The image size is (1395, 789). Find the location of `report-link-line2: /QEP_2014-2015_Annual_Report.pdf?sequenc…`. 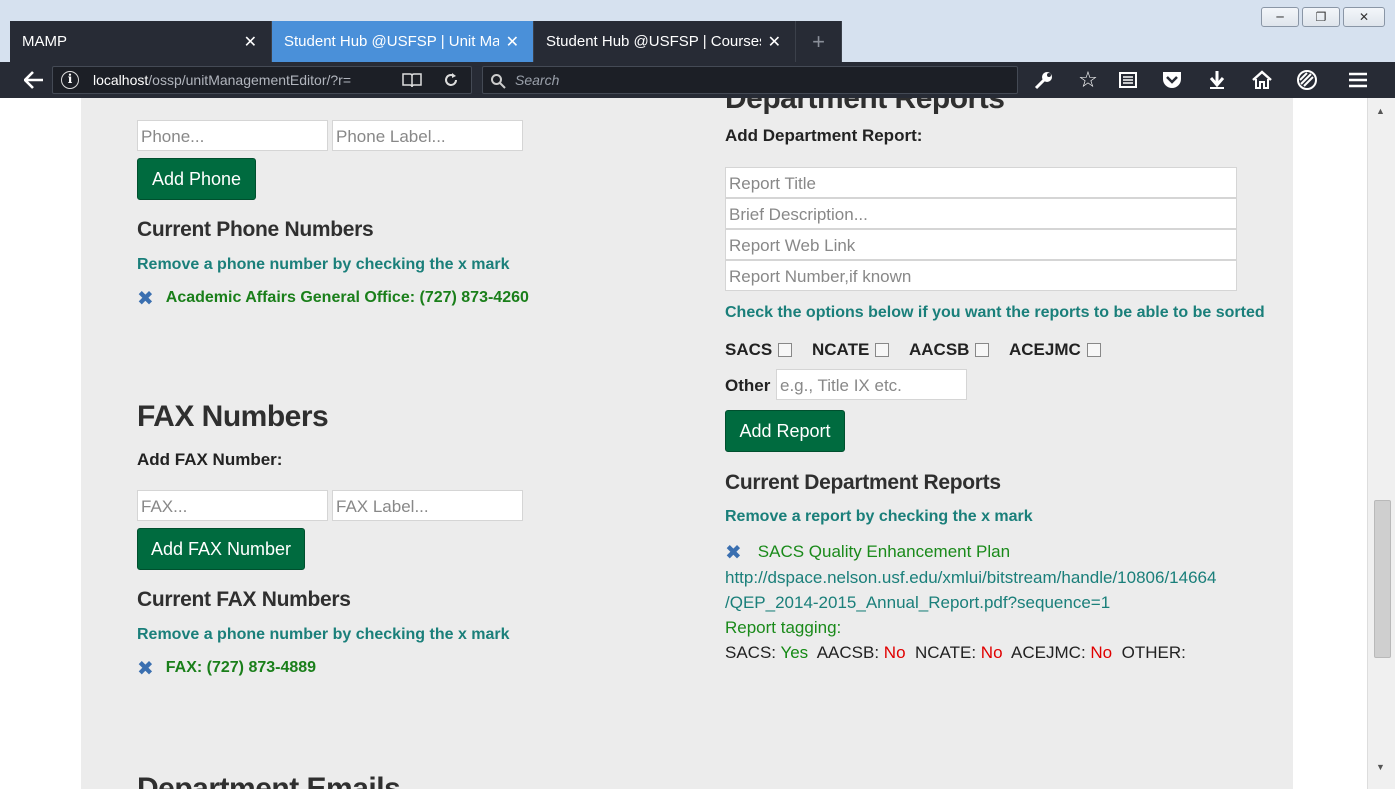

report-link-line2: /QEP_2014-2015_Annual_Report.pdf?sequenc… is located at coordinates (917, 603).